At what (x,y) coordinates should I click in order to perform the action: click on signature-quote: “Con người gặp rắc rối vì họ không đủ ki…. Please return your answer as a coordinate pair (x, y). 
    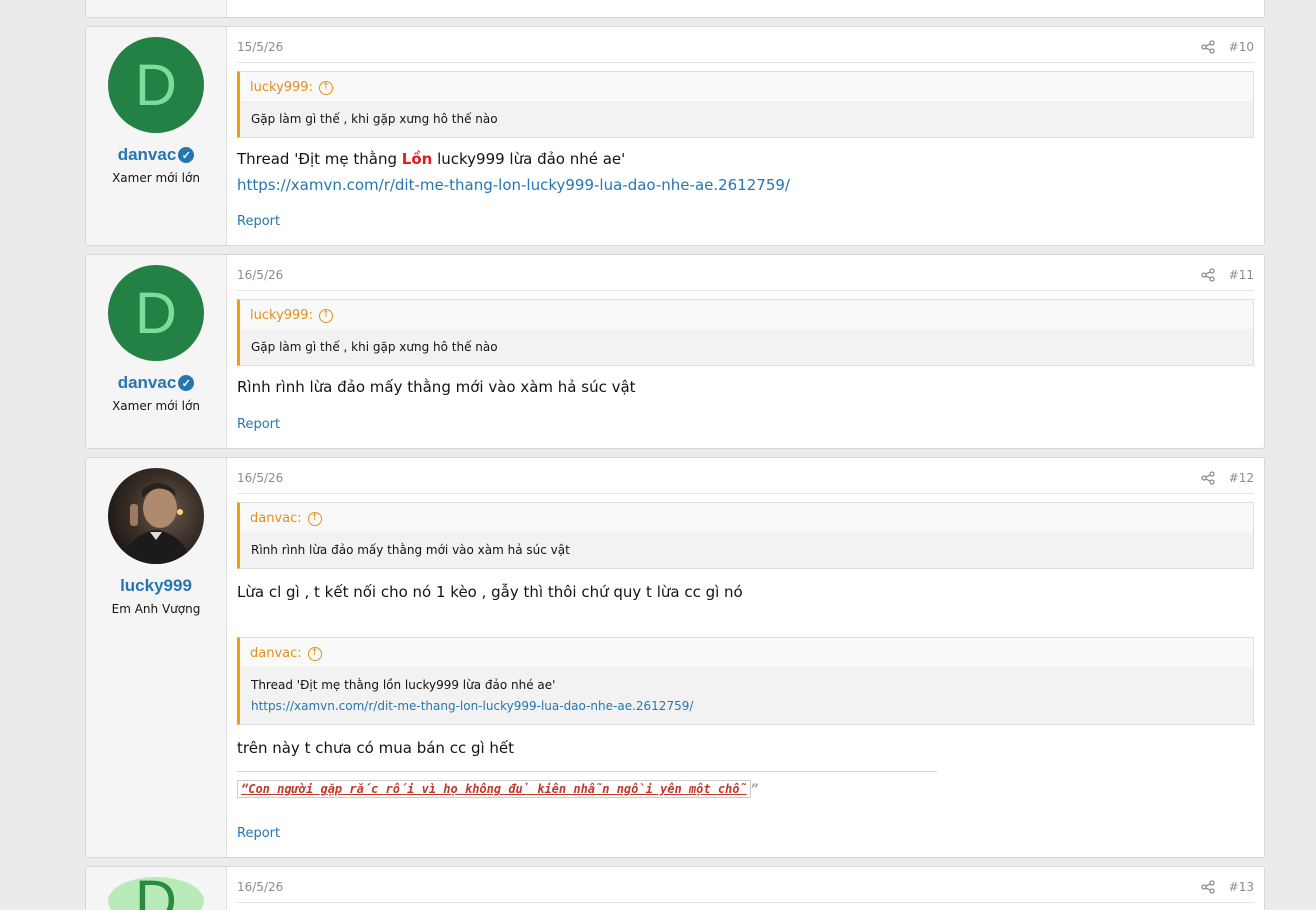
    Looking at the image, I should click on (494, 789).